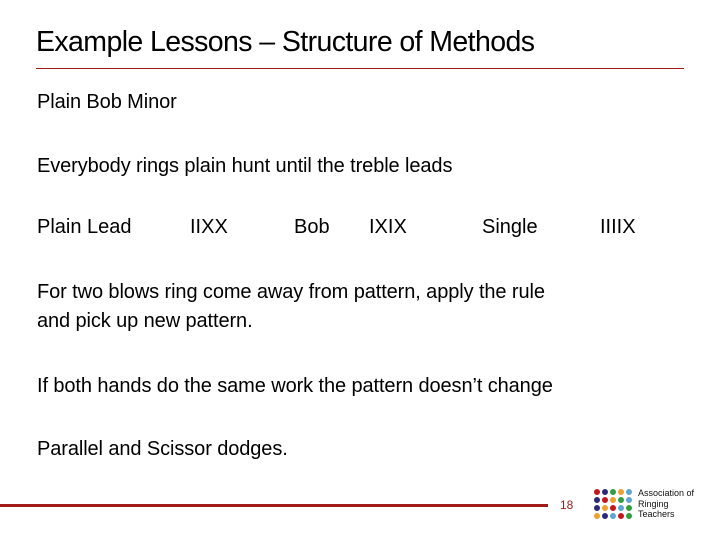 This screenshot has width=720, height=540. What do you see at coordinates (613, 504) in the screenshot?
I see `logo-dot-grid-icon` at bounding box center [613, 504].